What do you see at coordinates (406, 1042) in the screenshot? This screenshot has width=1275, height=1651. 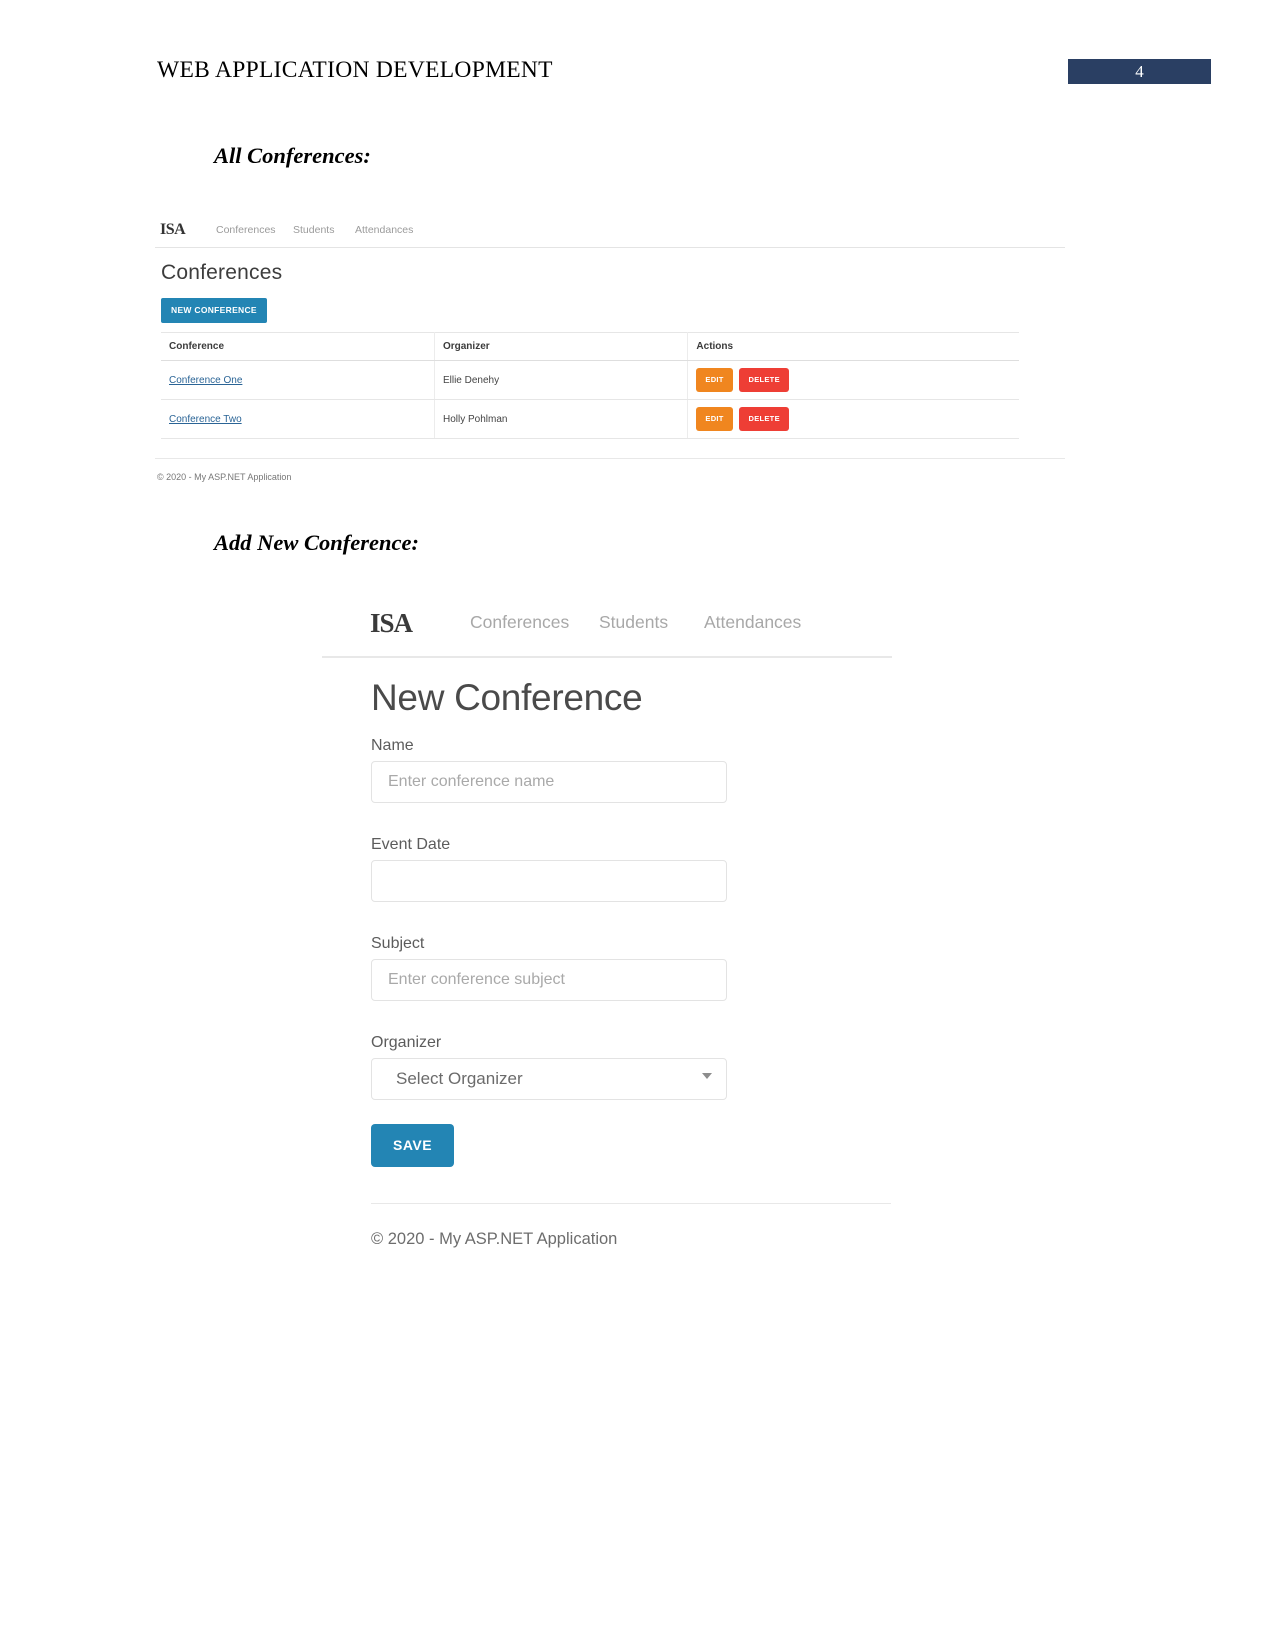 I see `label-organizer: Organizer` at bounding box center [406, 1042].